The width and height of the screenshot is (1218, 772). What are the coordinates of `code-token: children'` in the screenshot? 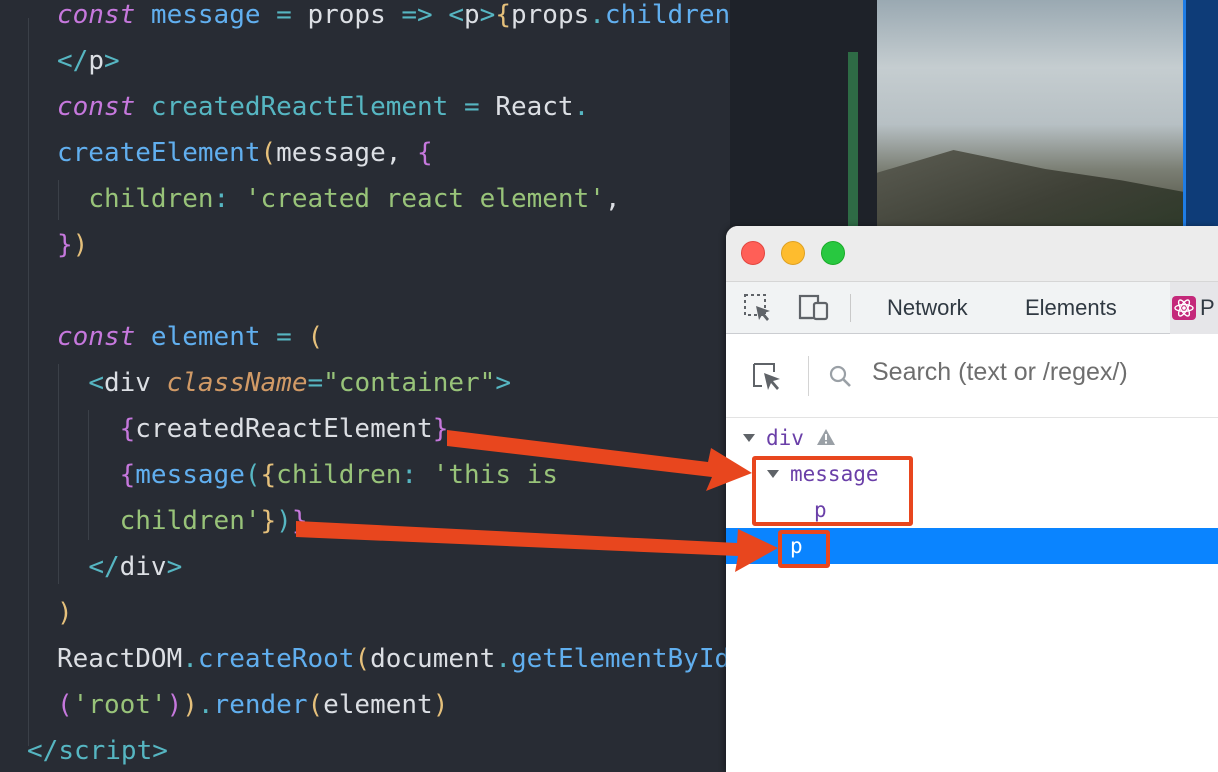 It's located at (190, 521).